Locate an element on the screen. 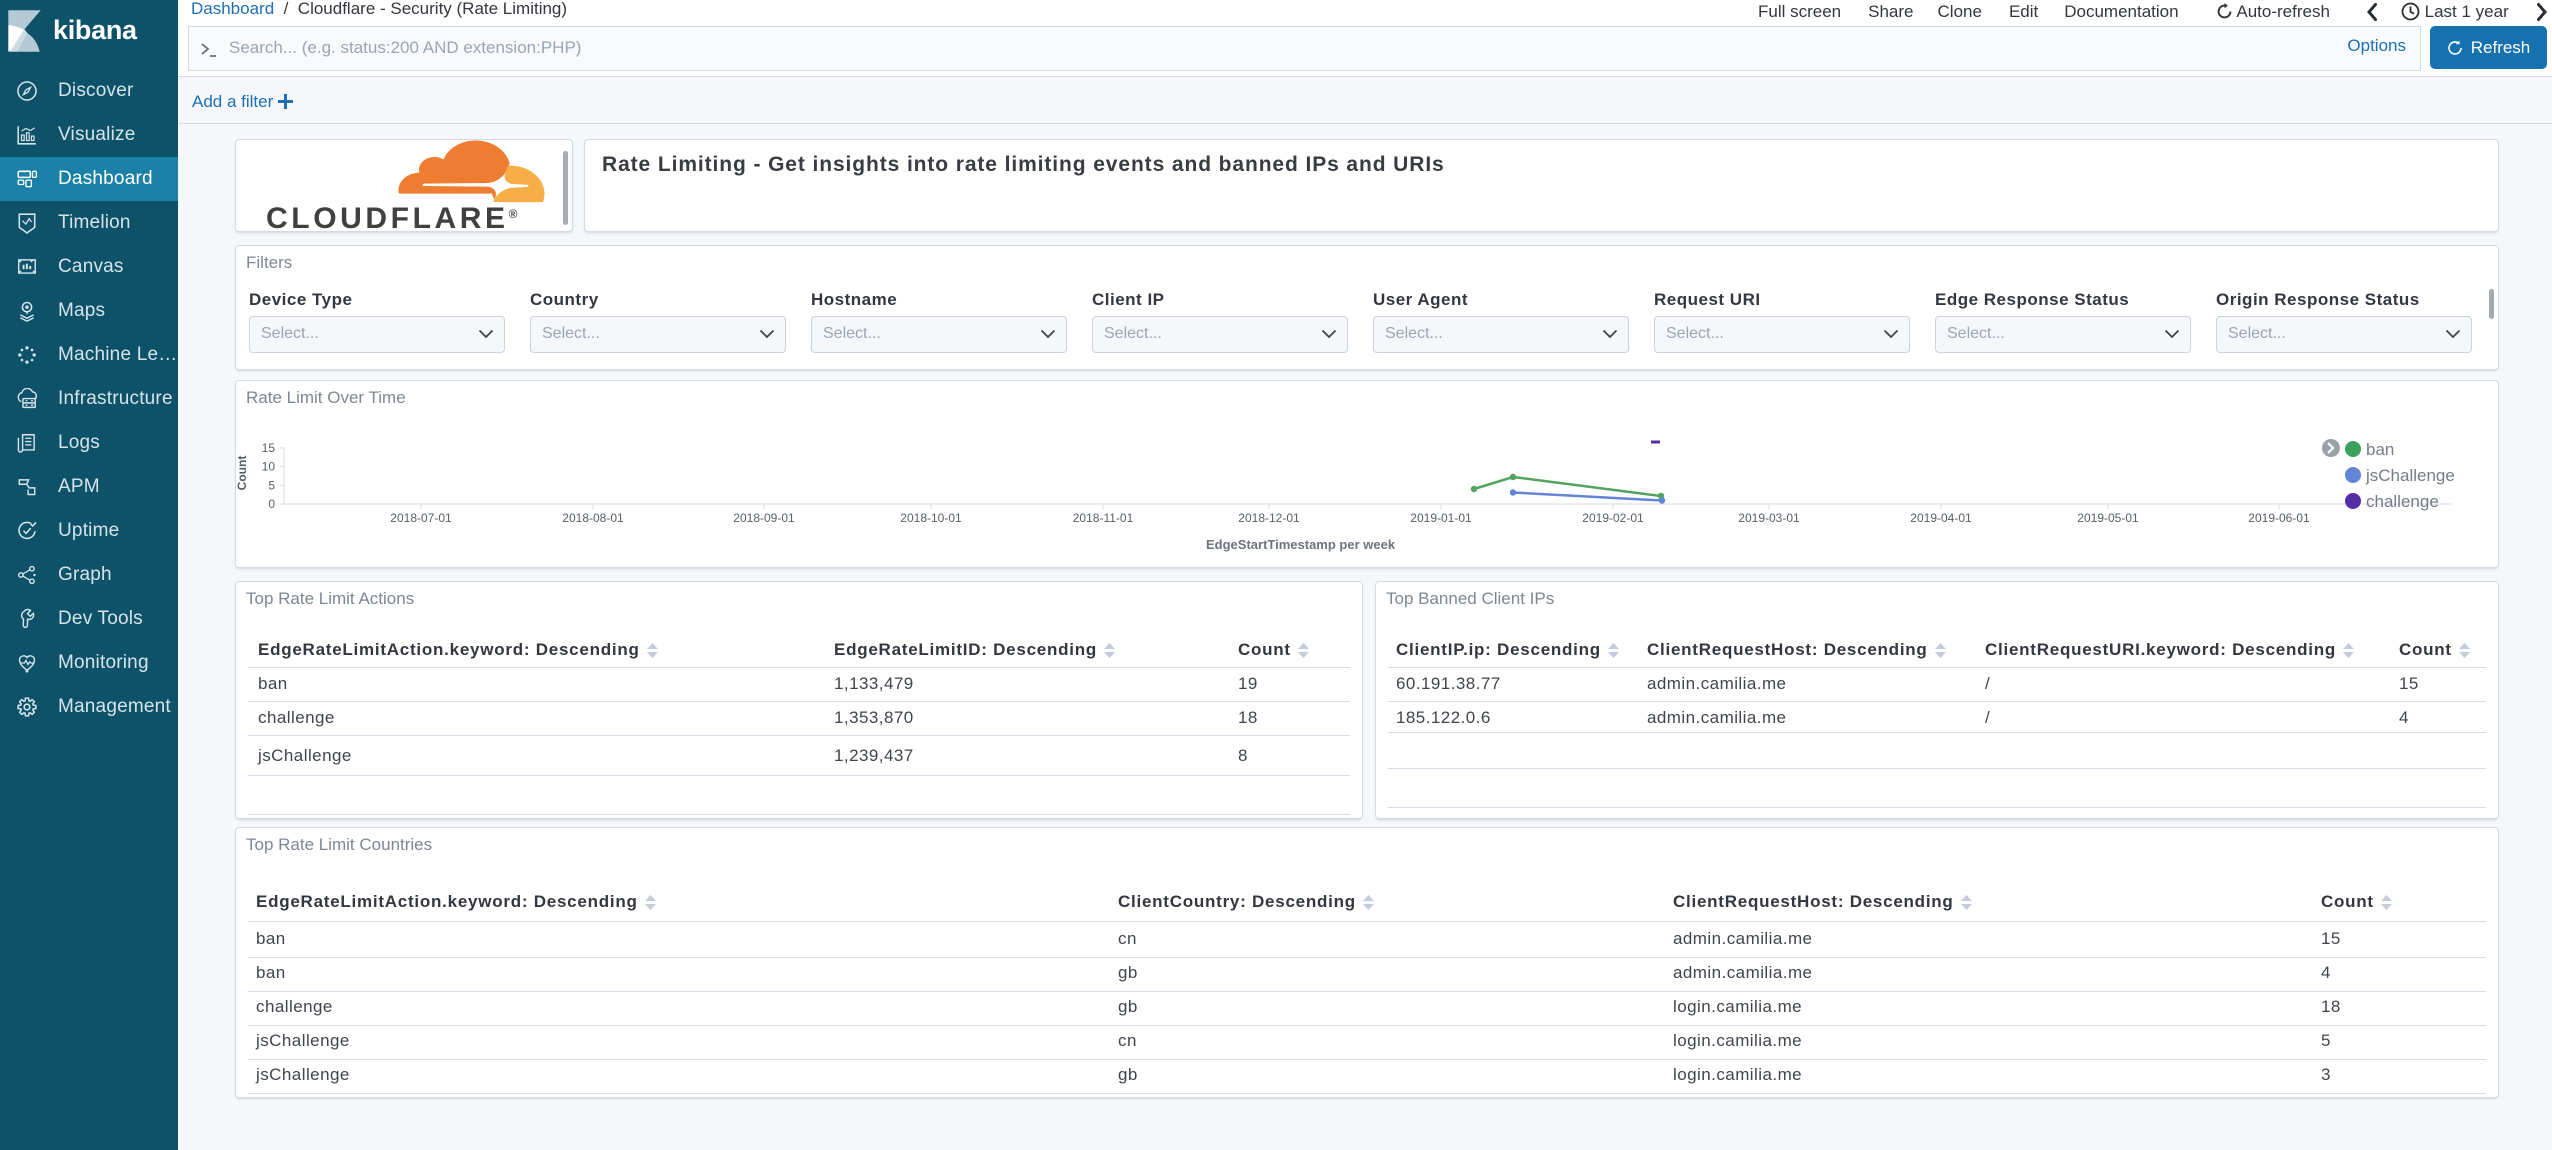 The height and width of the screenshot is (1150, 2552). svg-text: 2018-07-01 is located at coordinates (421, 518).